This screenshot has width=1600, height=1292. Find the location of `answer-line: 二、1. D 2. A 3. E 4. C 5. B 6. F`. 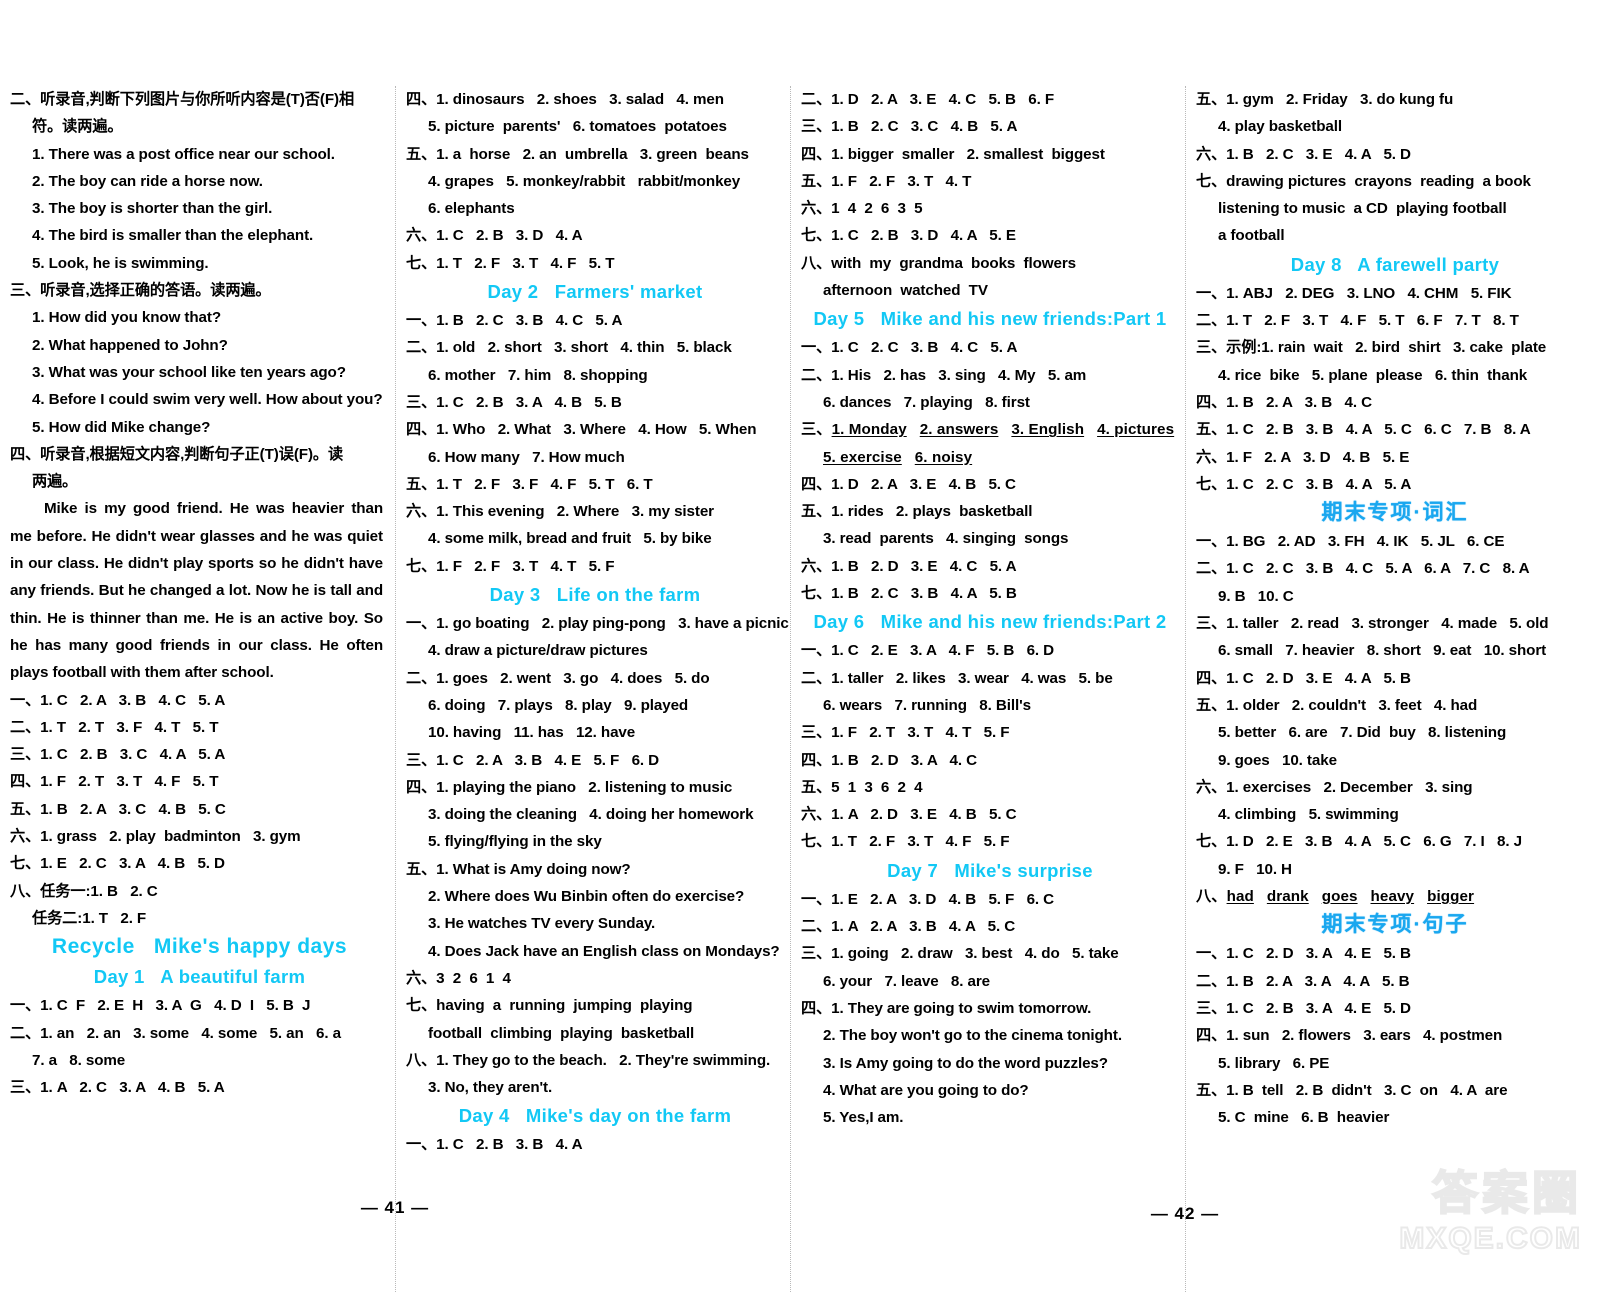

answer-line: 二、1. D 2. A 3. E 4. C 5. B 6. F is located at coordinates (928, 99).